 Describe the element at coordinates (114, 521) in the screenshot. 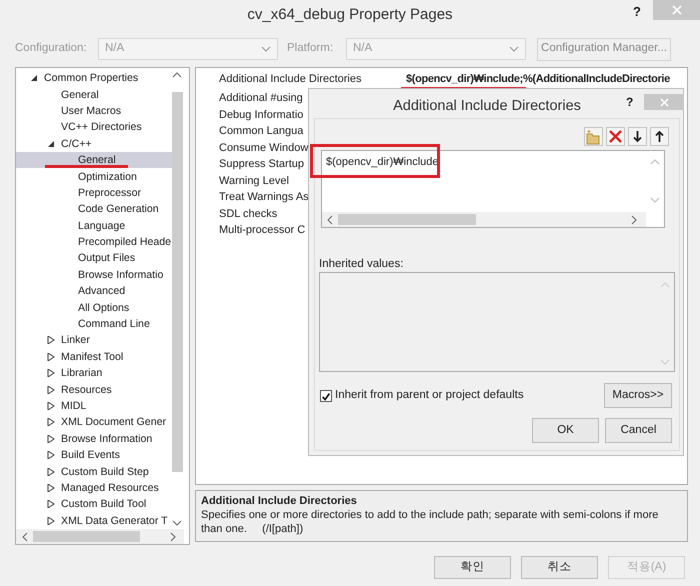

I see `tree-label: XML Data Generator T` at that location.